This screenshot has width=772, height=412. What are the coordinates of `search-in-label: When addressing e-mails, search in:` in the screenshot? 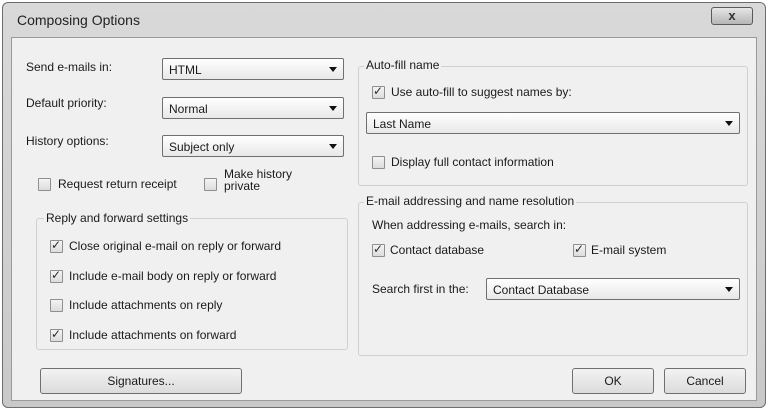 It's located at (469, 225).